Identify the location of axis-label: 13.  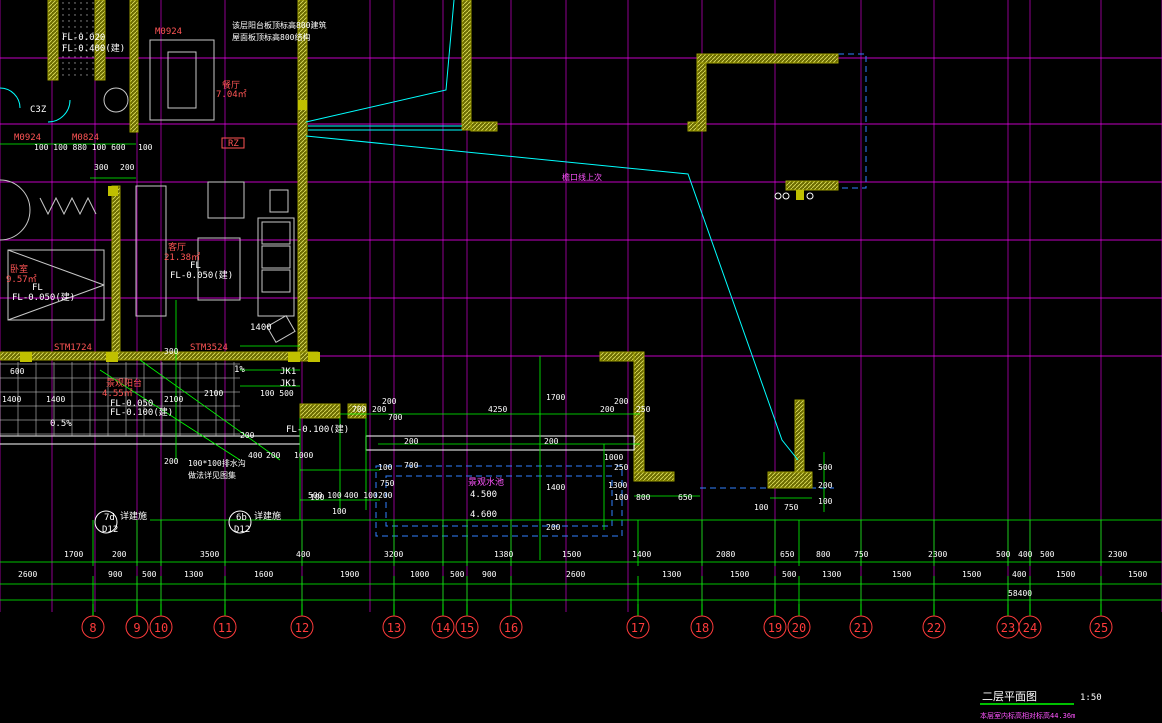
(394, 628).